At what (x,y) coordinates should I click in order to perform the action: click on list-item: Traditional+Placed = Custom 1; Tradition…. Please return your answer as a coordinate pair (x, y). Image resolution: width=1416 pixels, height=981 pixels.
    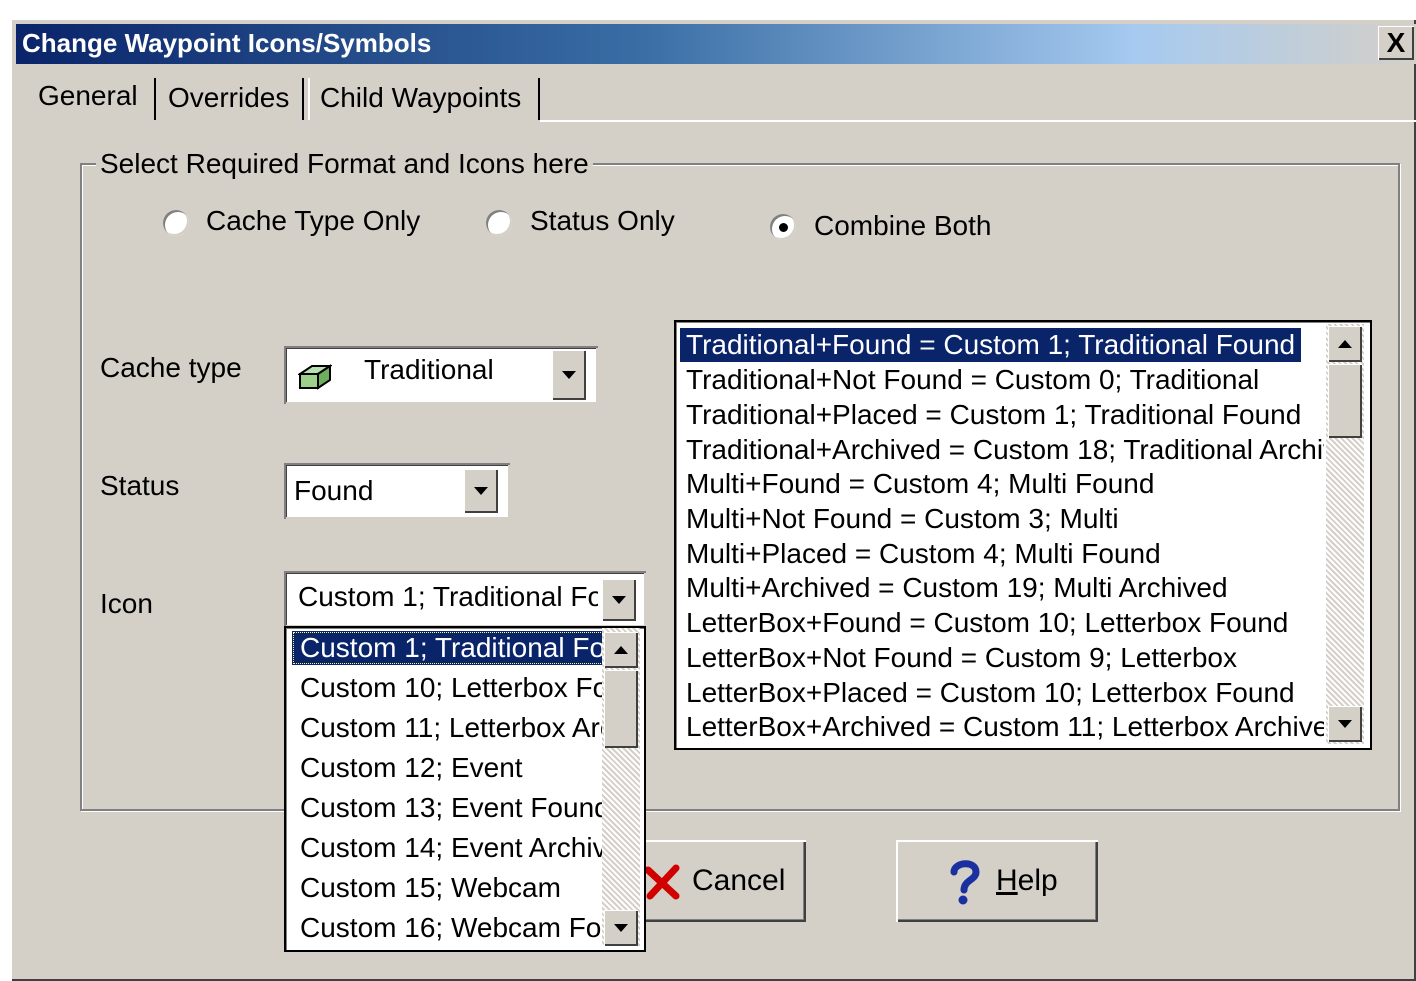
    Looking at the image, I should click on (993, 415).